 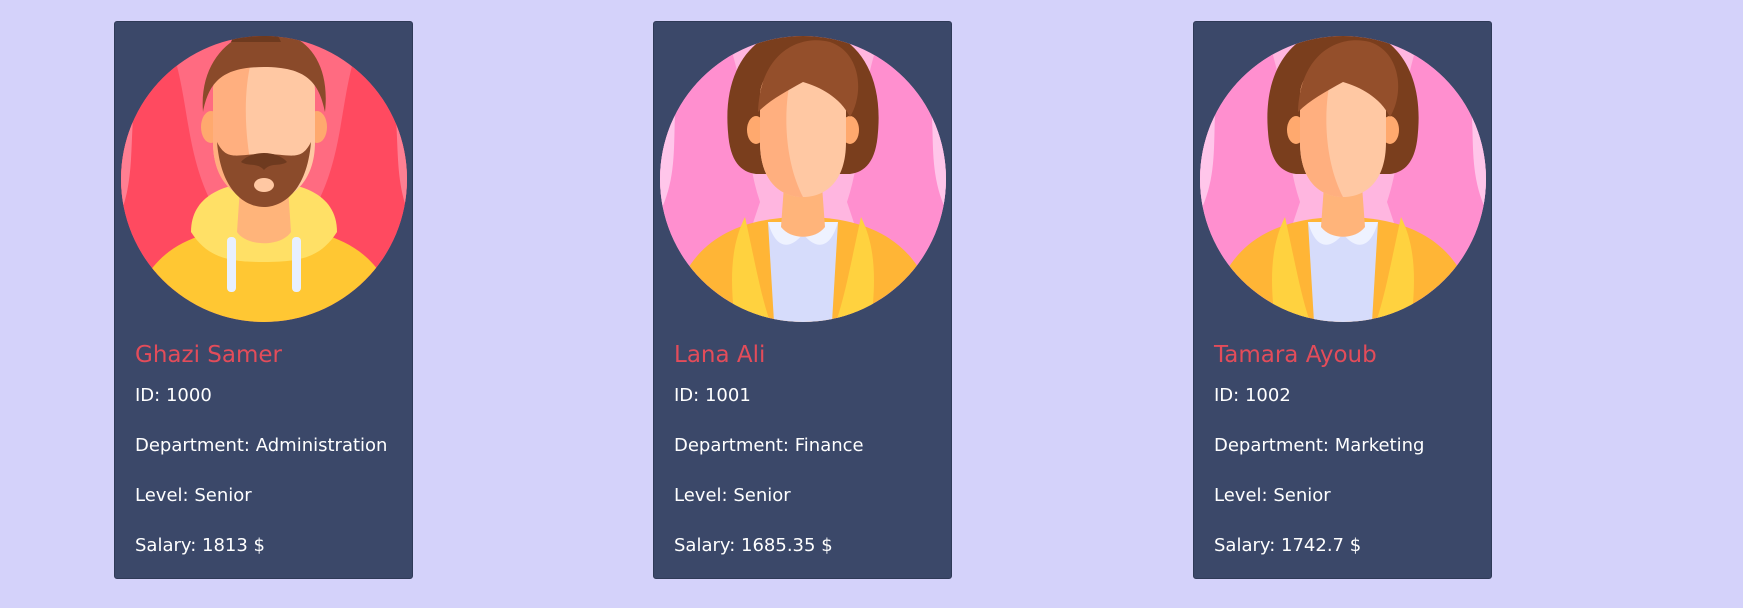 I want to click on department-value: Finance, so click(x=829, y=445).